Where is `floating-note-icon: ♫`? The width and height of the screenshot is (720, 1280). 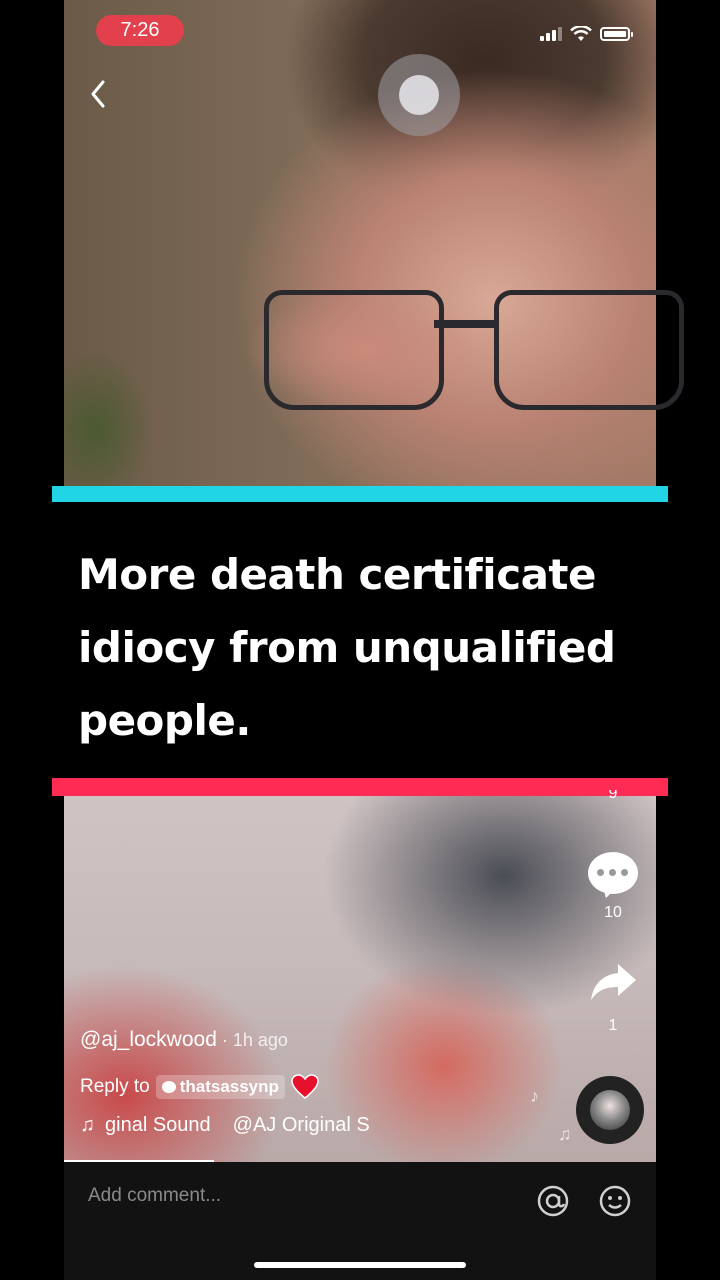 floating-note-icon: ♫ is located at coordinates (565, 1134).